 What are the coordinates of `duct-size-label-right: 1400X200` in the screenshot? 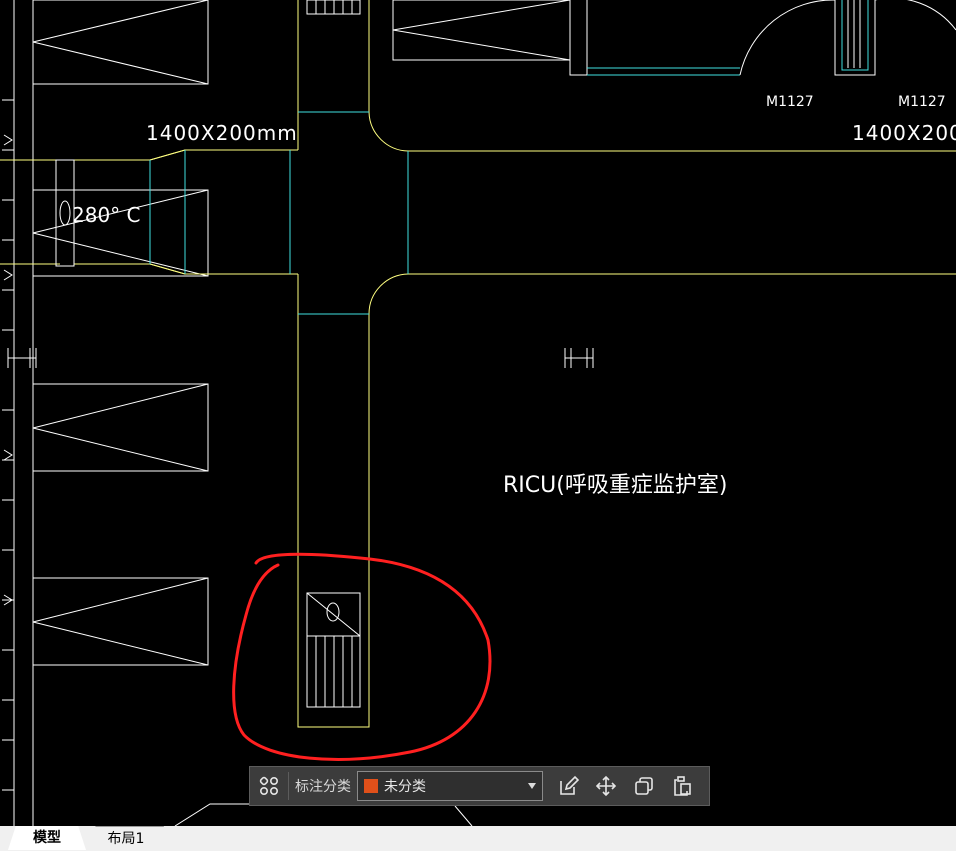 It's located at (904, 133).